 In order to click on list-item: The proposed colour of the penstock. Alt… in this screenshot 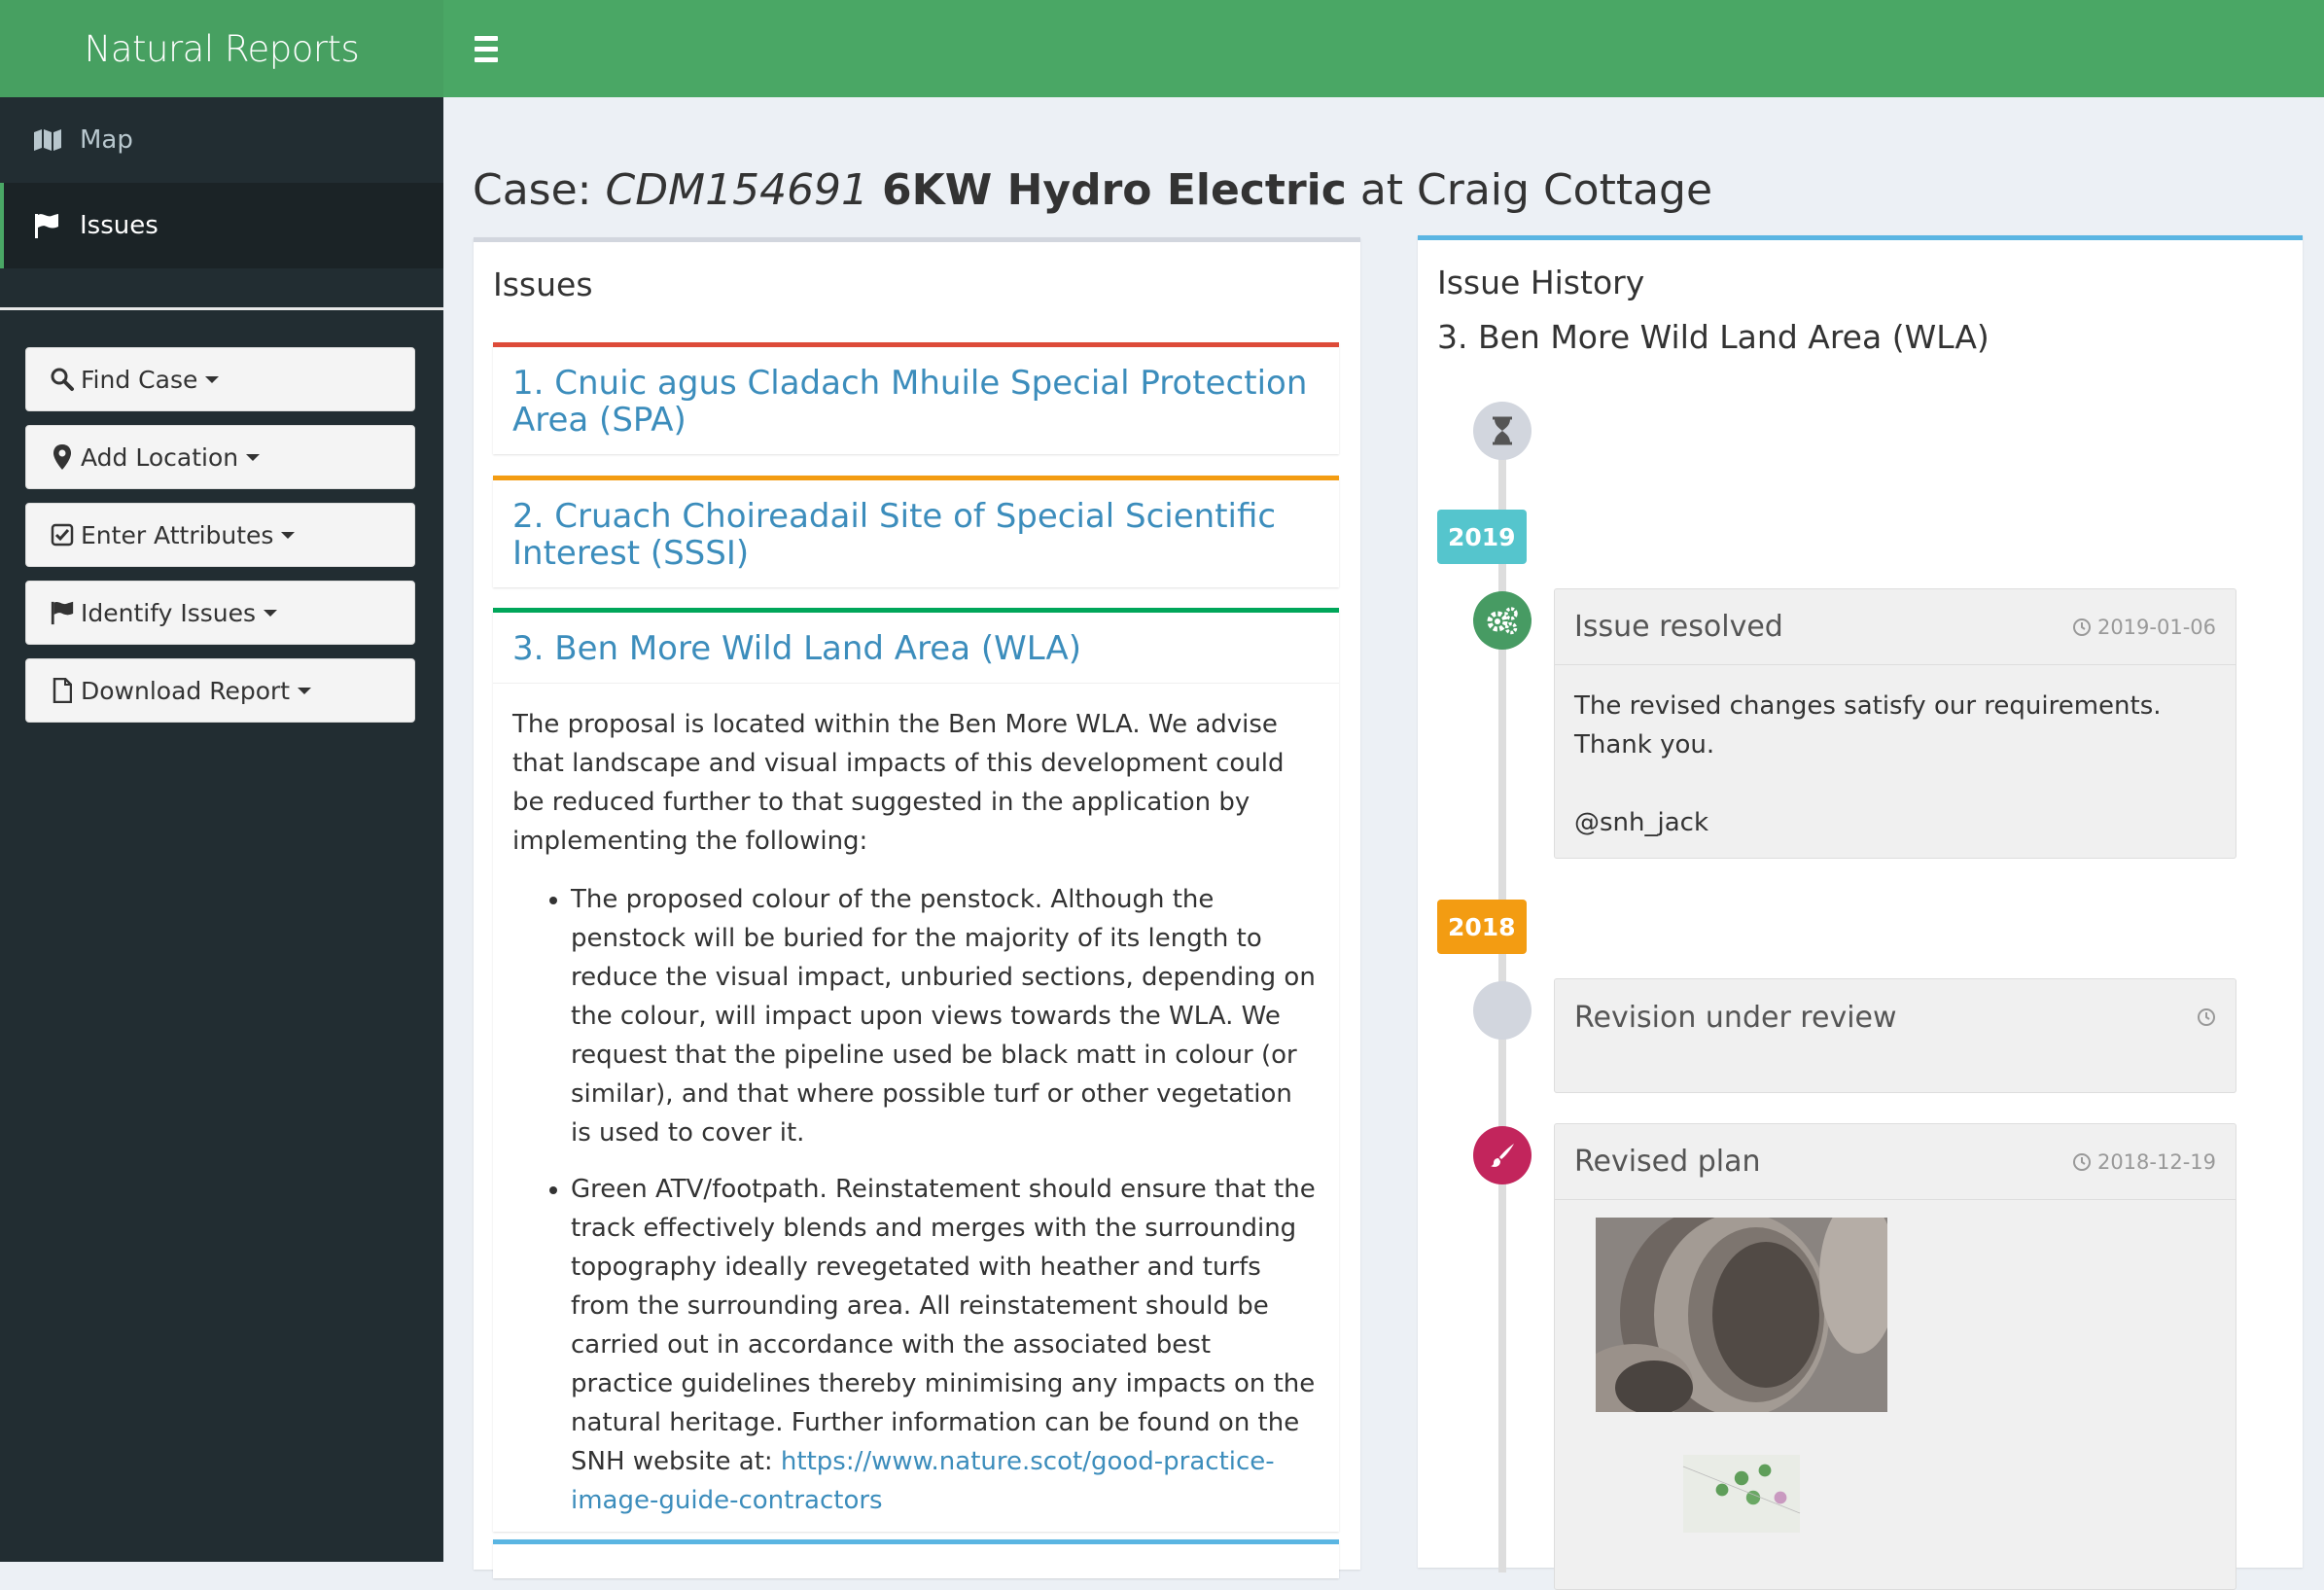, I will do `click(946, 1016)`.